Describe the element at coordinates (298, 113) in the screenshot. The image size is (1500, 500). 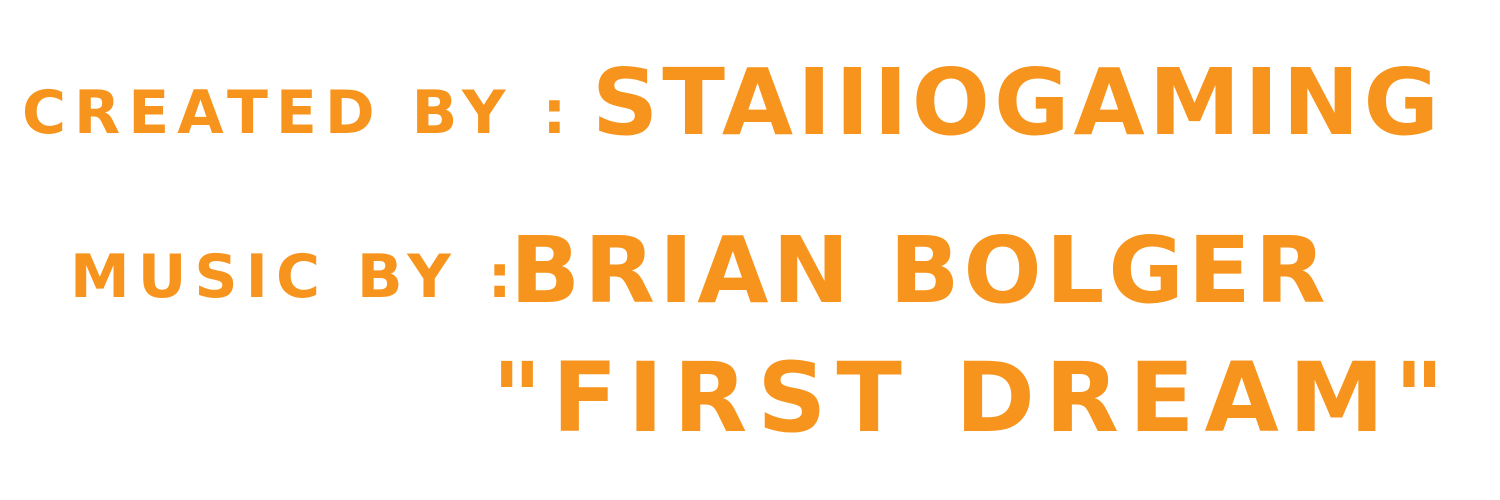
I see `created-by-label: CREATED BY :` at that location.